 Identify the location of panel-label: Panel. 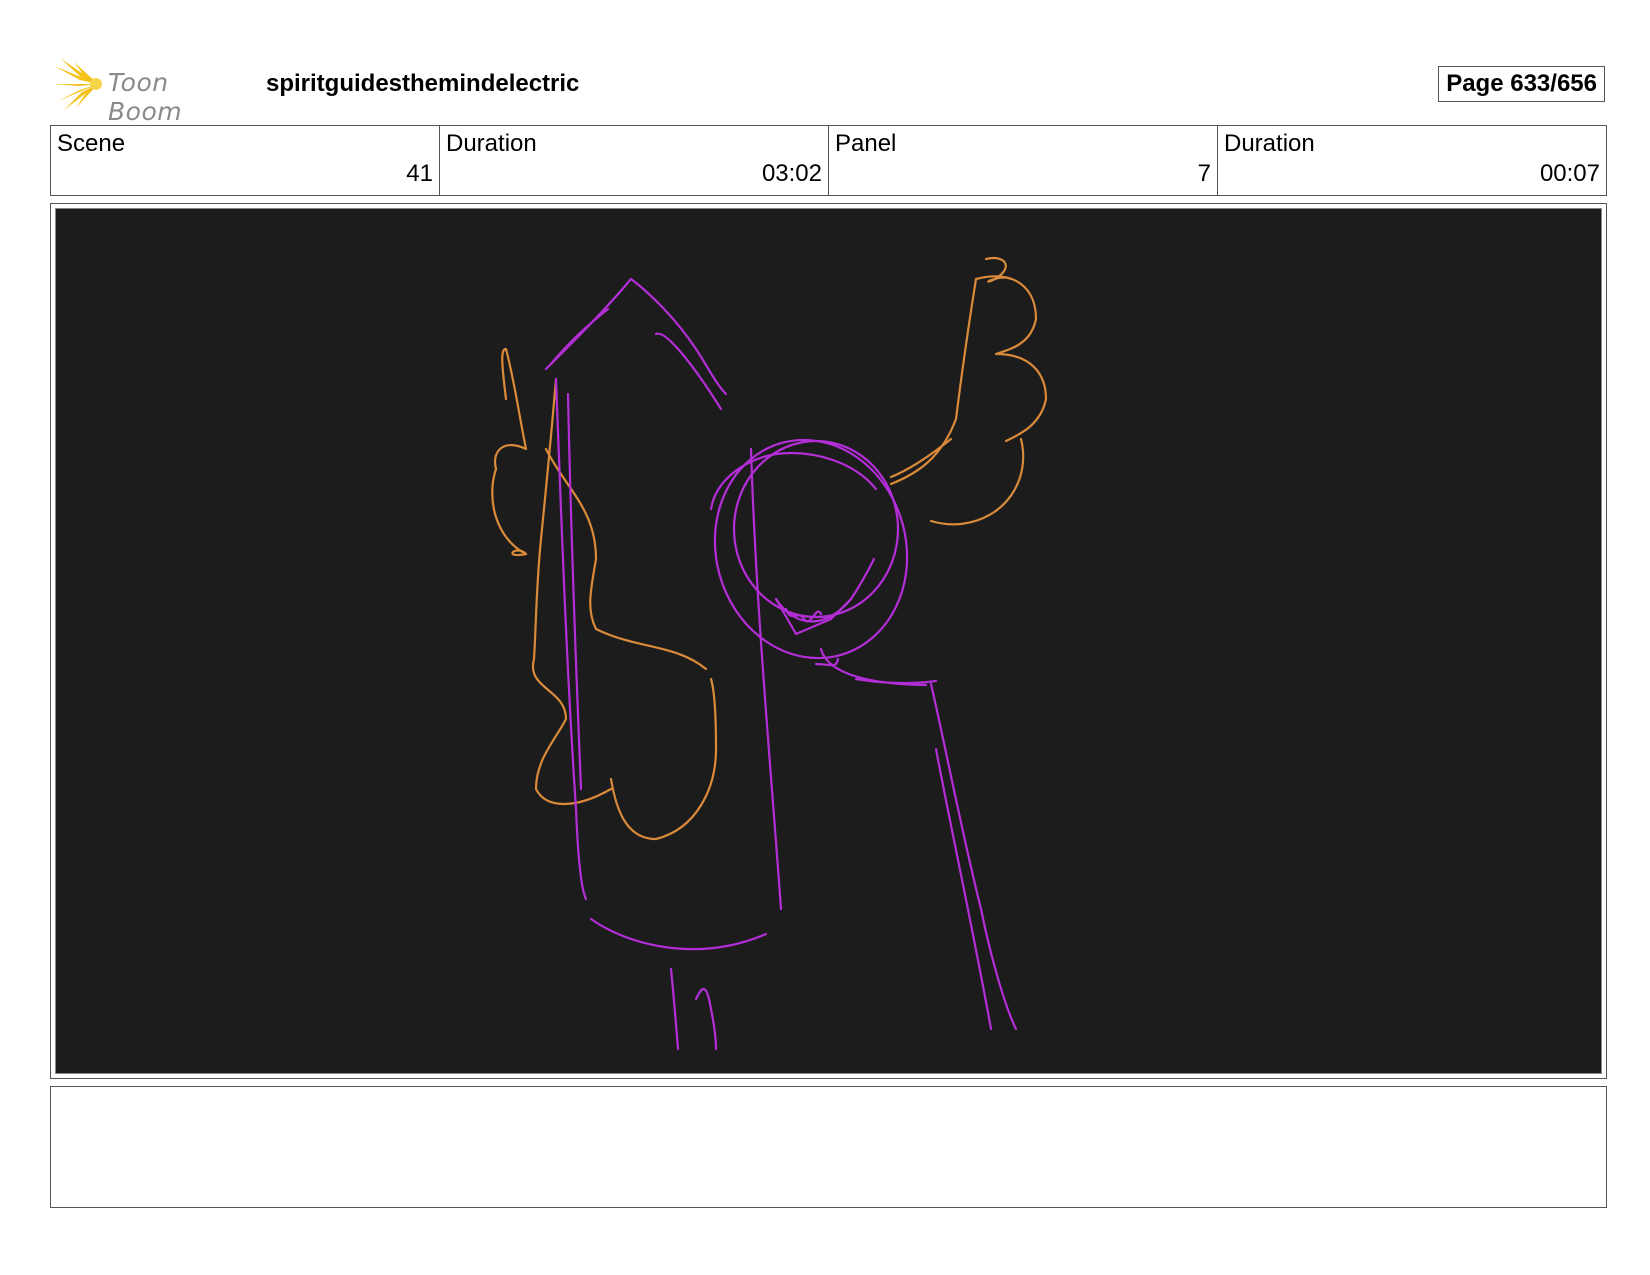
(866, 143).